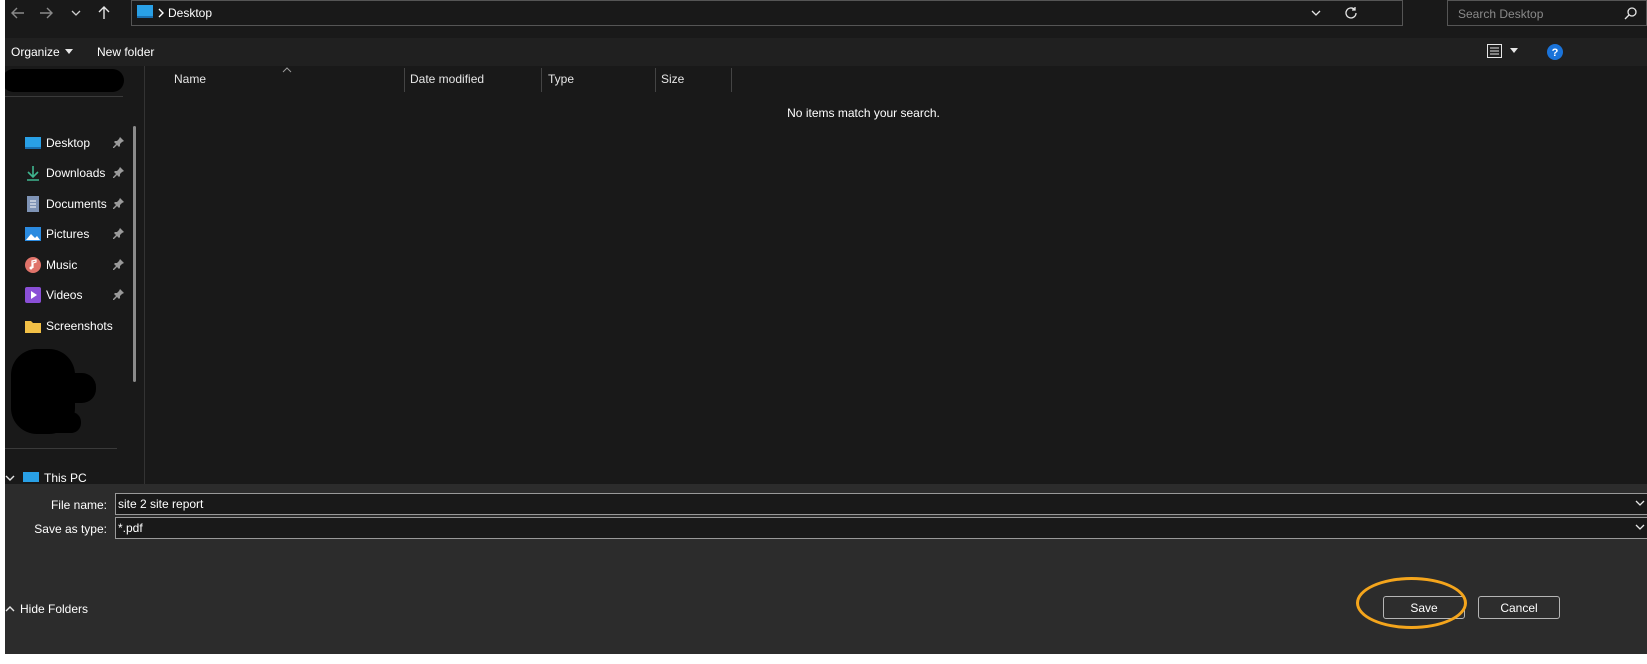  I want to click on sidebar-item-screenshots: Screenshots, so click(77, 326).